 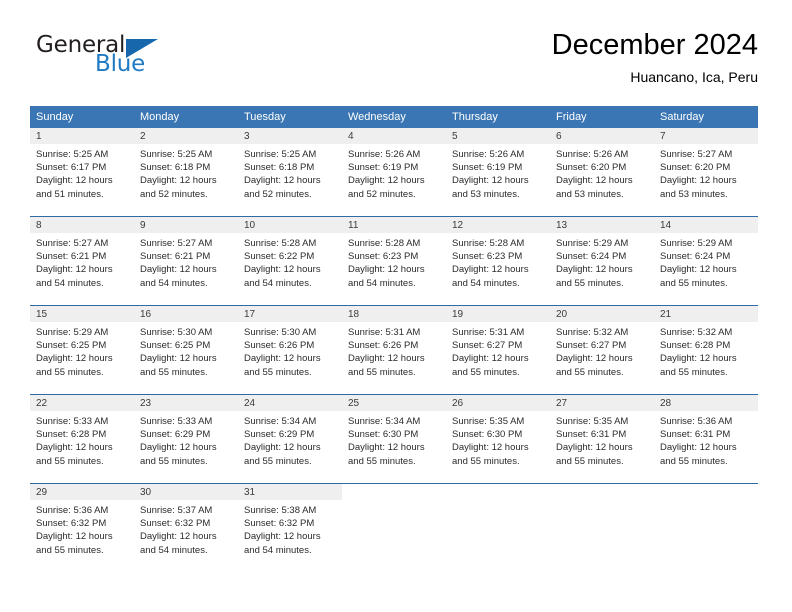 I want to click on weekday-header-monday: Monday, so click(x=160, y=117).